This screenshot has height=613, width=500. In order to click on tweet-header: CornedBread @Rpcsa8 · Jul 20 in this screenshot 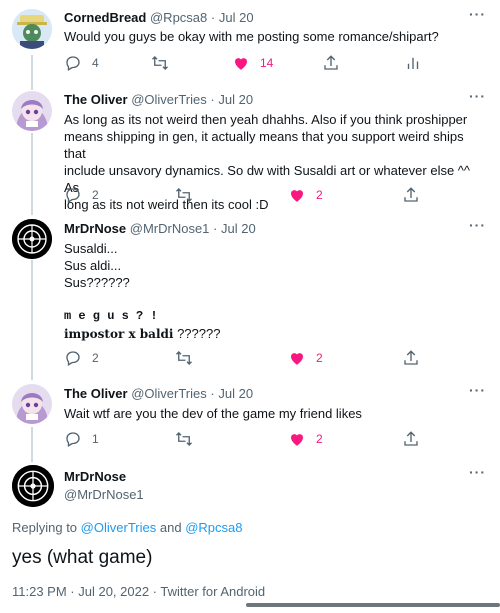, I will do `click(159, 18)`.